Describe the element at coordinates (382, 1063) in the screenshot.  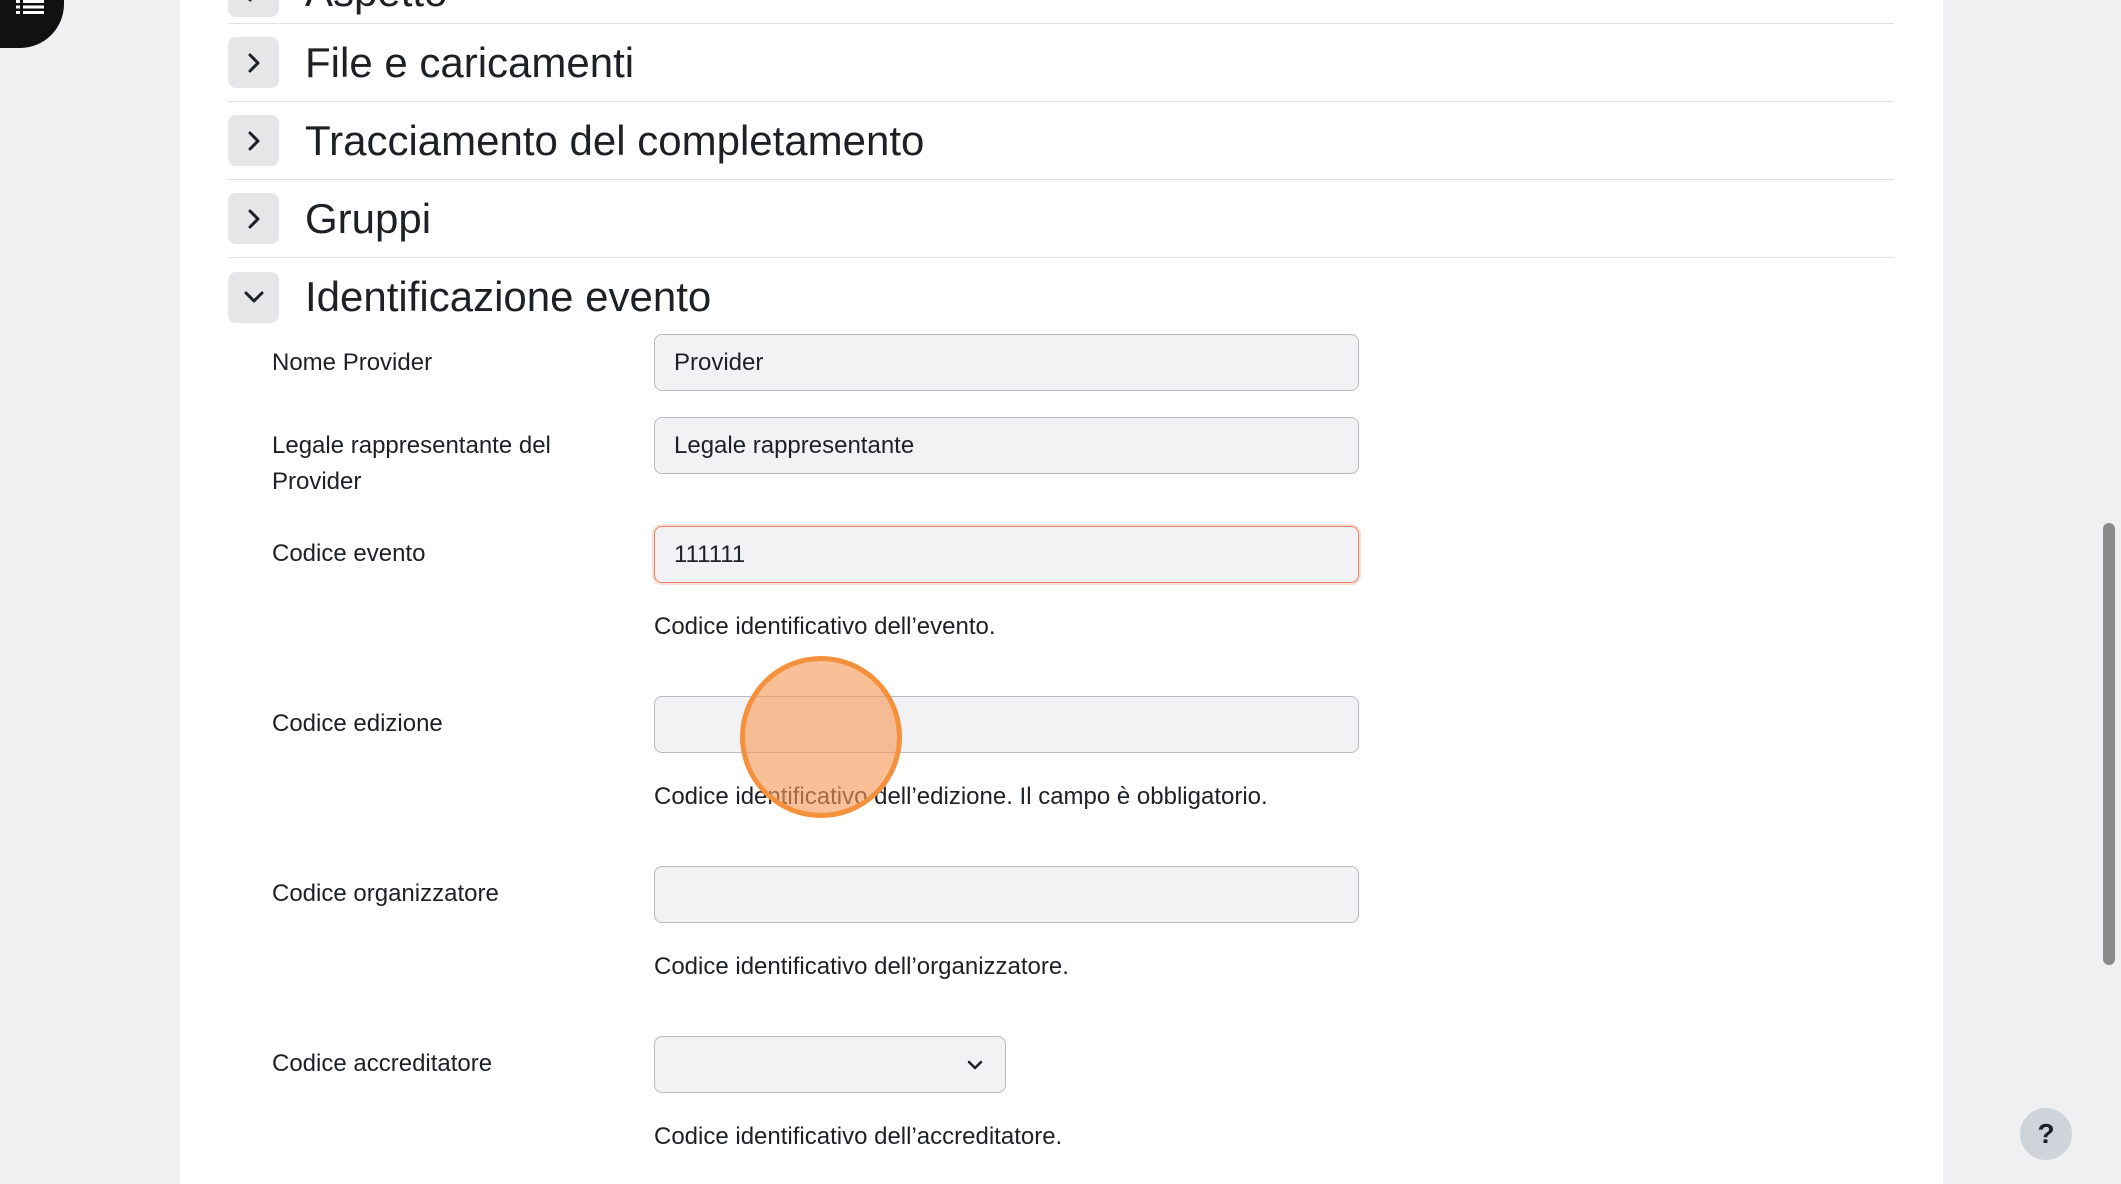
I see `accreditor-code-label: Codice accreditatore` at that location.